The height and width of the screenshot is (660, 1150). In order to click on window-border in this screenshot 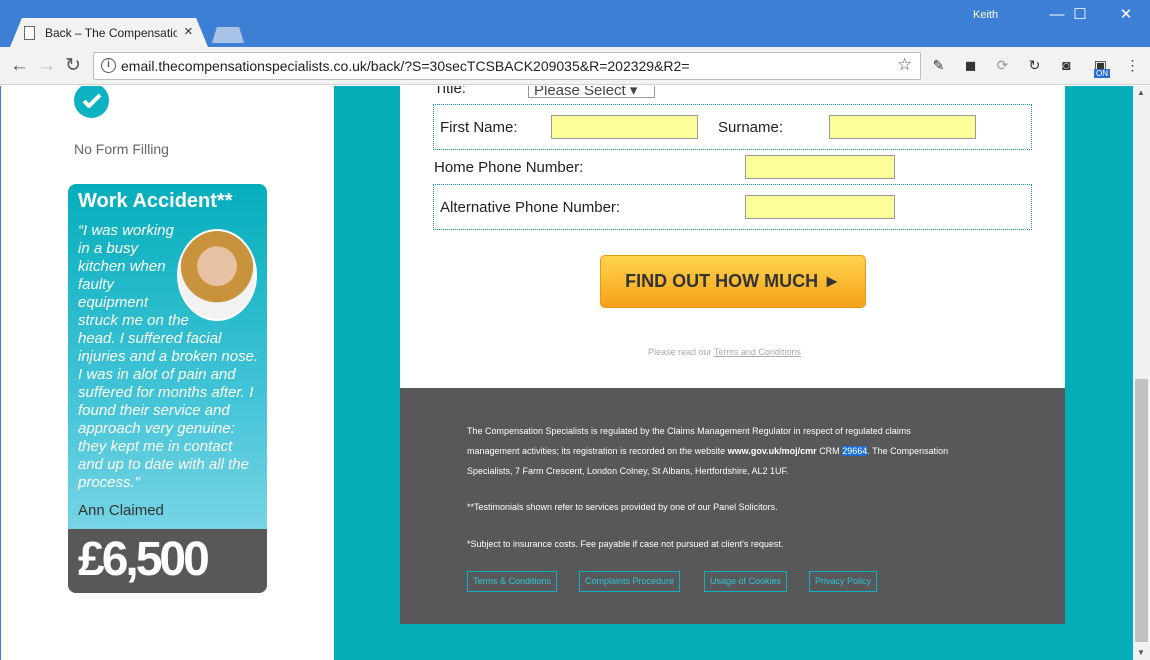, I will do `click(0, 373)`.